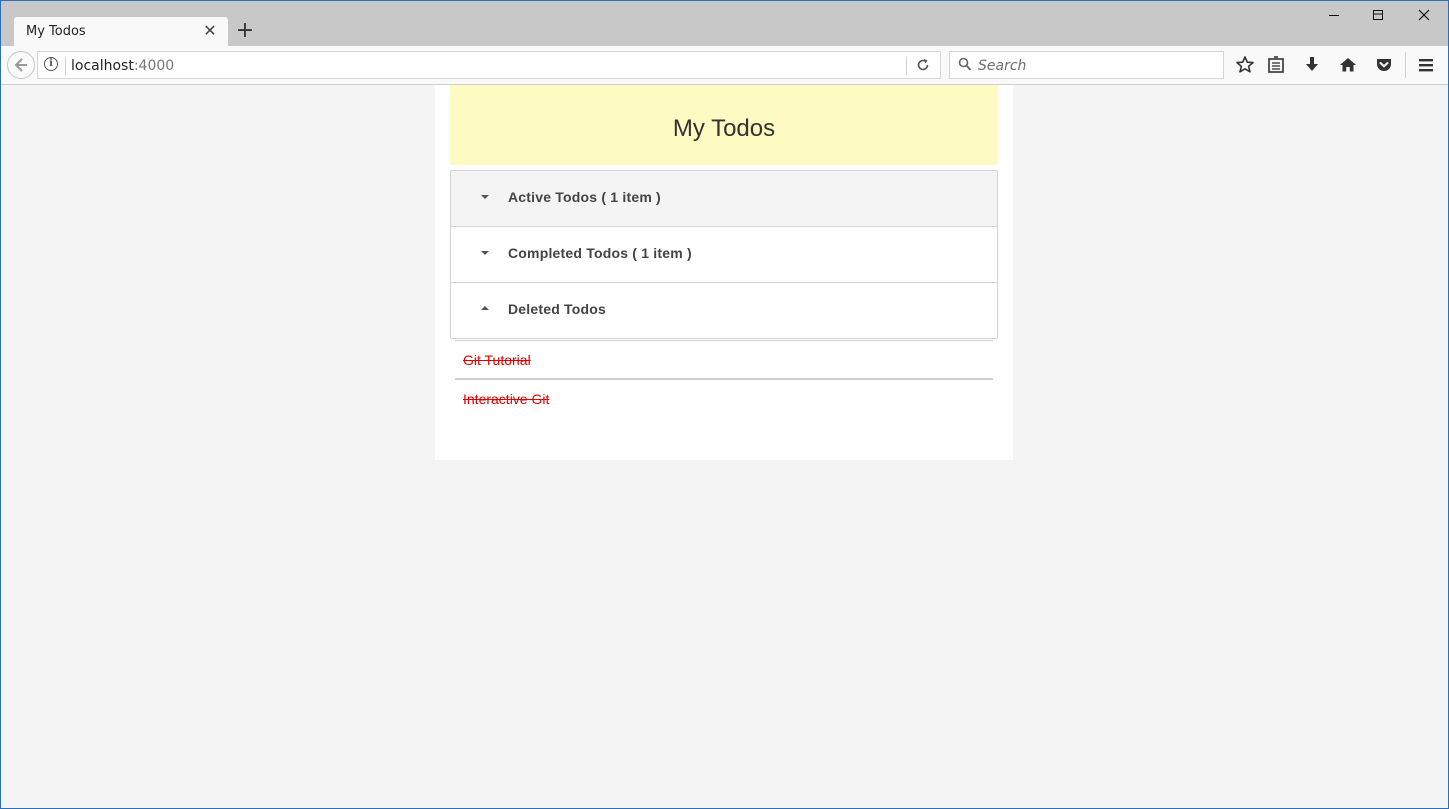 The width and height of the screenshot is (1449, 809). What do you see at coordinates (1348, 65) in the screenshot?
I see `home-icon` at bounding box center [1348, 65].